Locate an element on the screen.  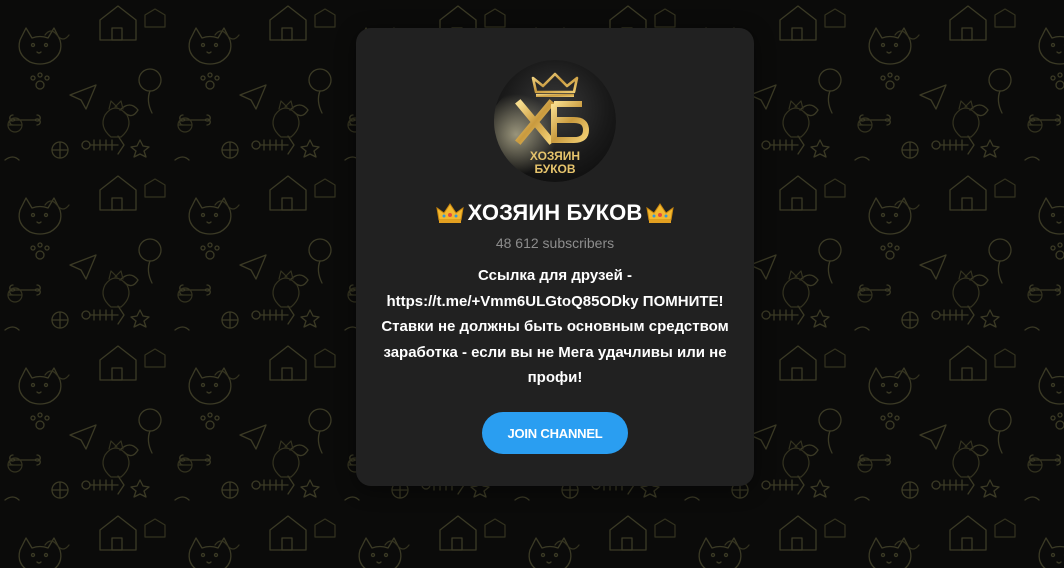
description-line: Ставки не должны быть основным средством is located at coordinates (555, 326).